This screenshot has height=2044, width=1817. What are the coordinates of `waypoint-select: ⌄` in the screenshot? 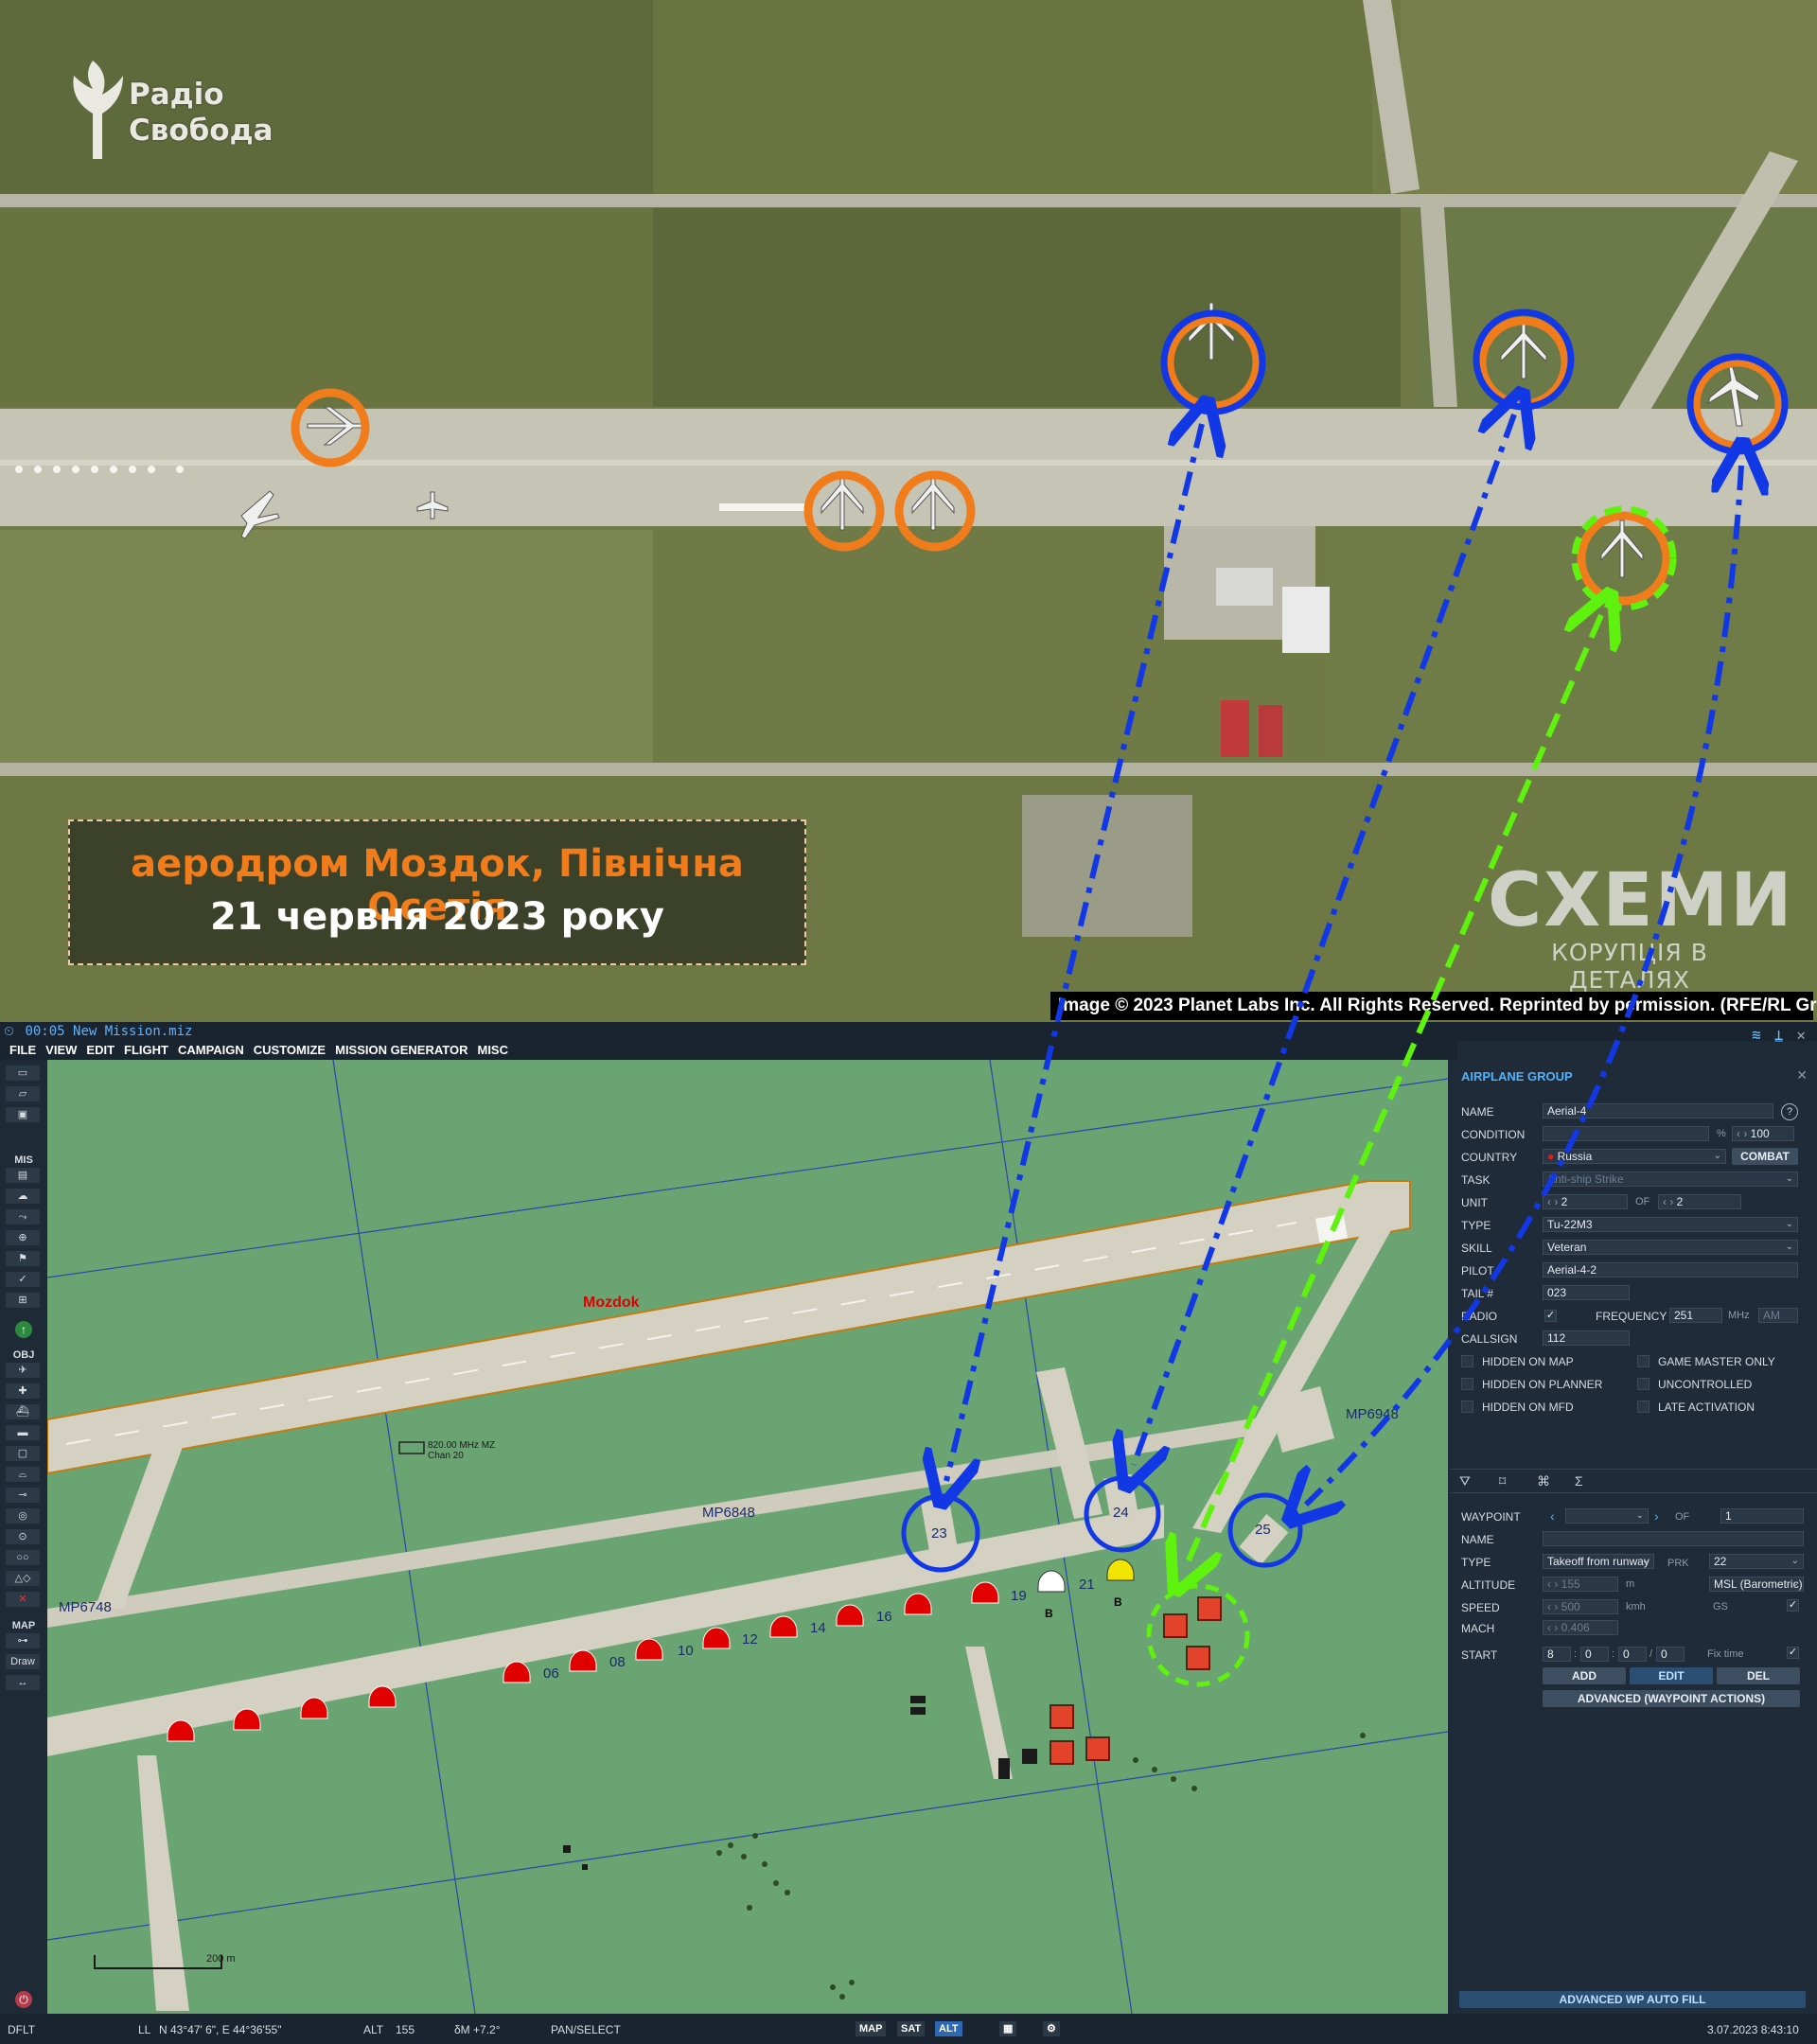 It's located at (1607, 1516).